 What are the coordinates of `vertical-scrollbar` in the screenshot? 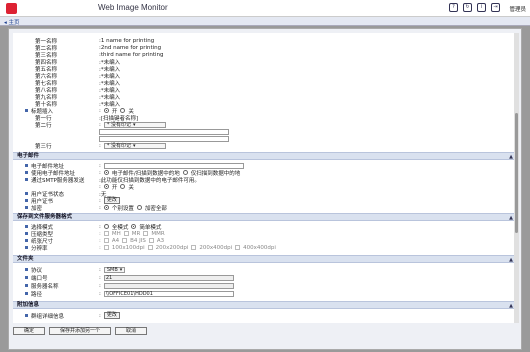 It's located at (516, 178).